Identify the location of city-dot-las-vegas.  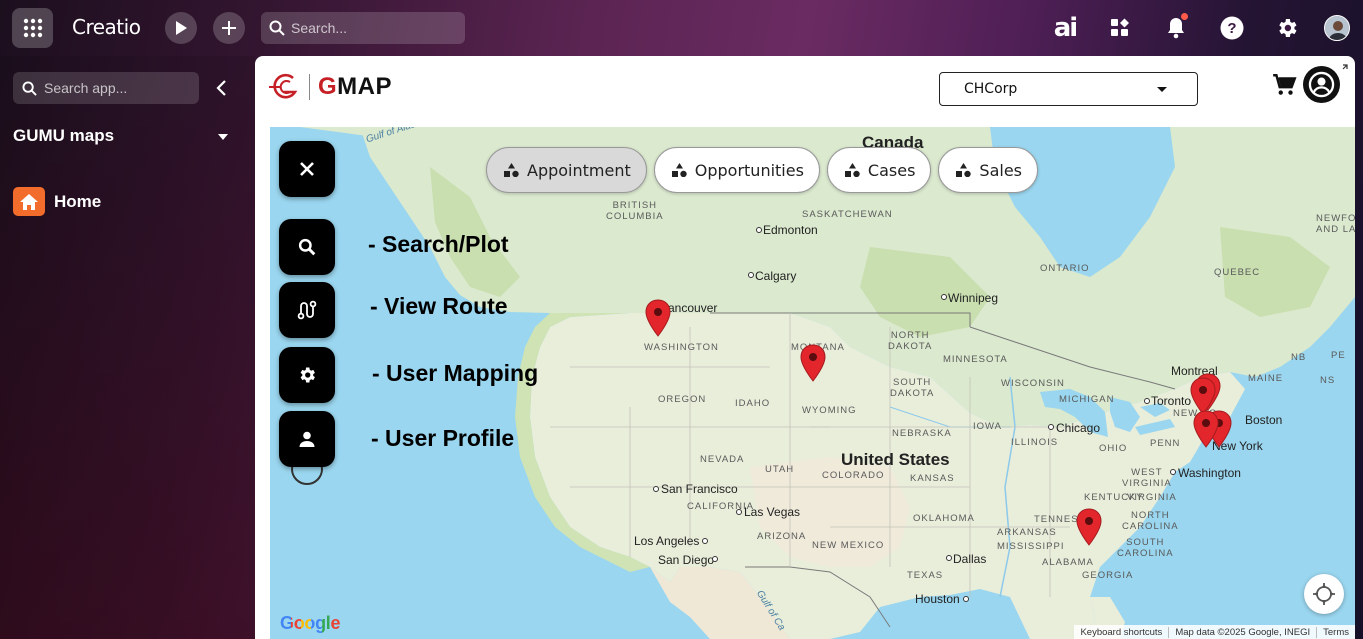
(739, 512).